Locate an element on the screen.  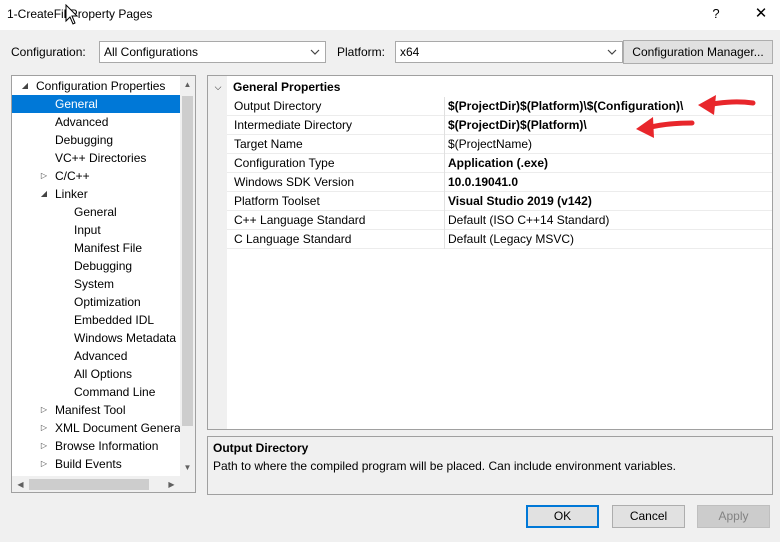
chevron-down-icon is located at coordinates (315, 52).